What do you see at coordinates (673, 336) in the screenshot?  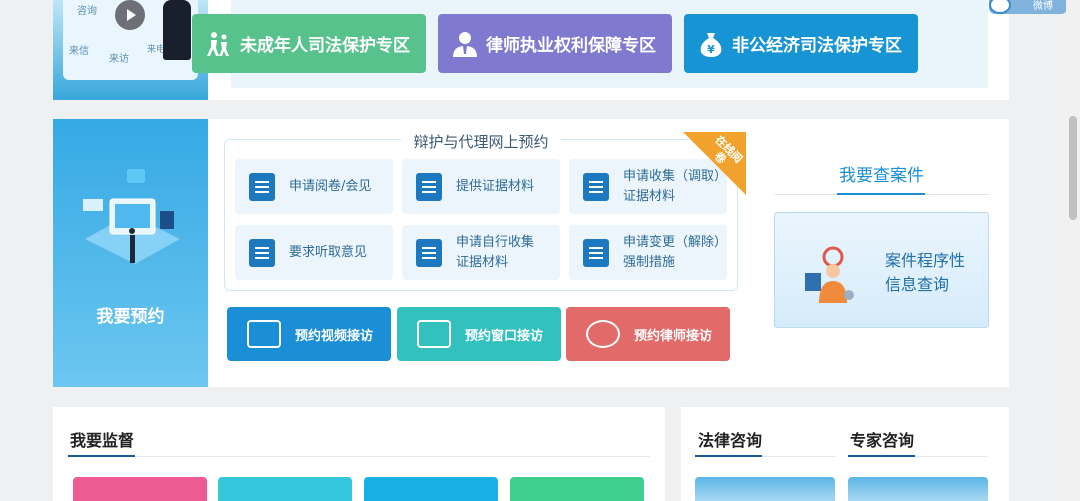 I see `action-label: 预约律师接访` at bounding box center [673, 336].